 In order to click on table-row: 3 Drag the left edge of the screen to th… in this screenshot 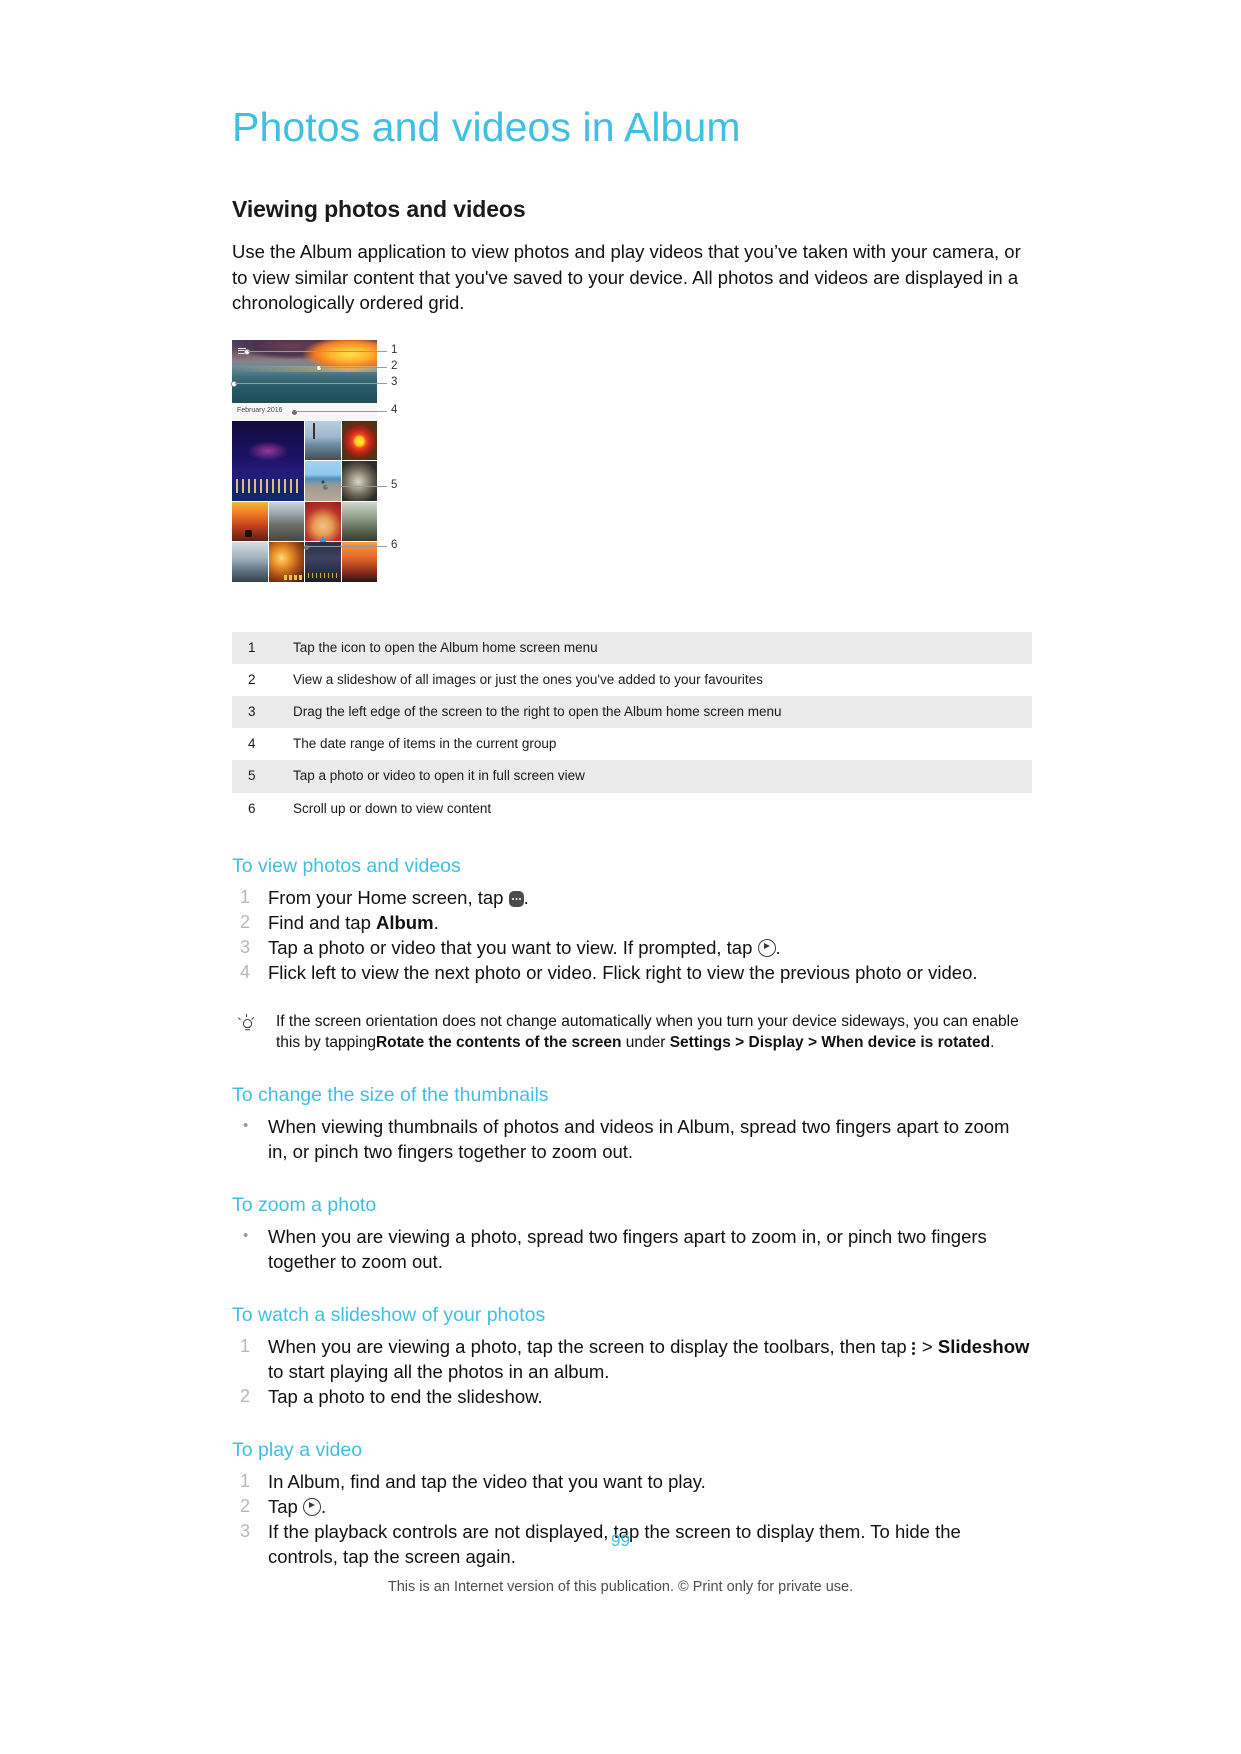, I will do `click(632, 712)`.